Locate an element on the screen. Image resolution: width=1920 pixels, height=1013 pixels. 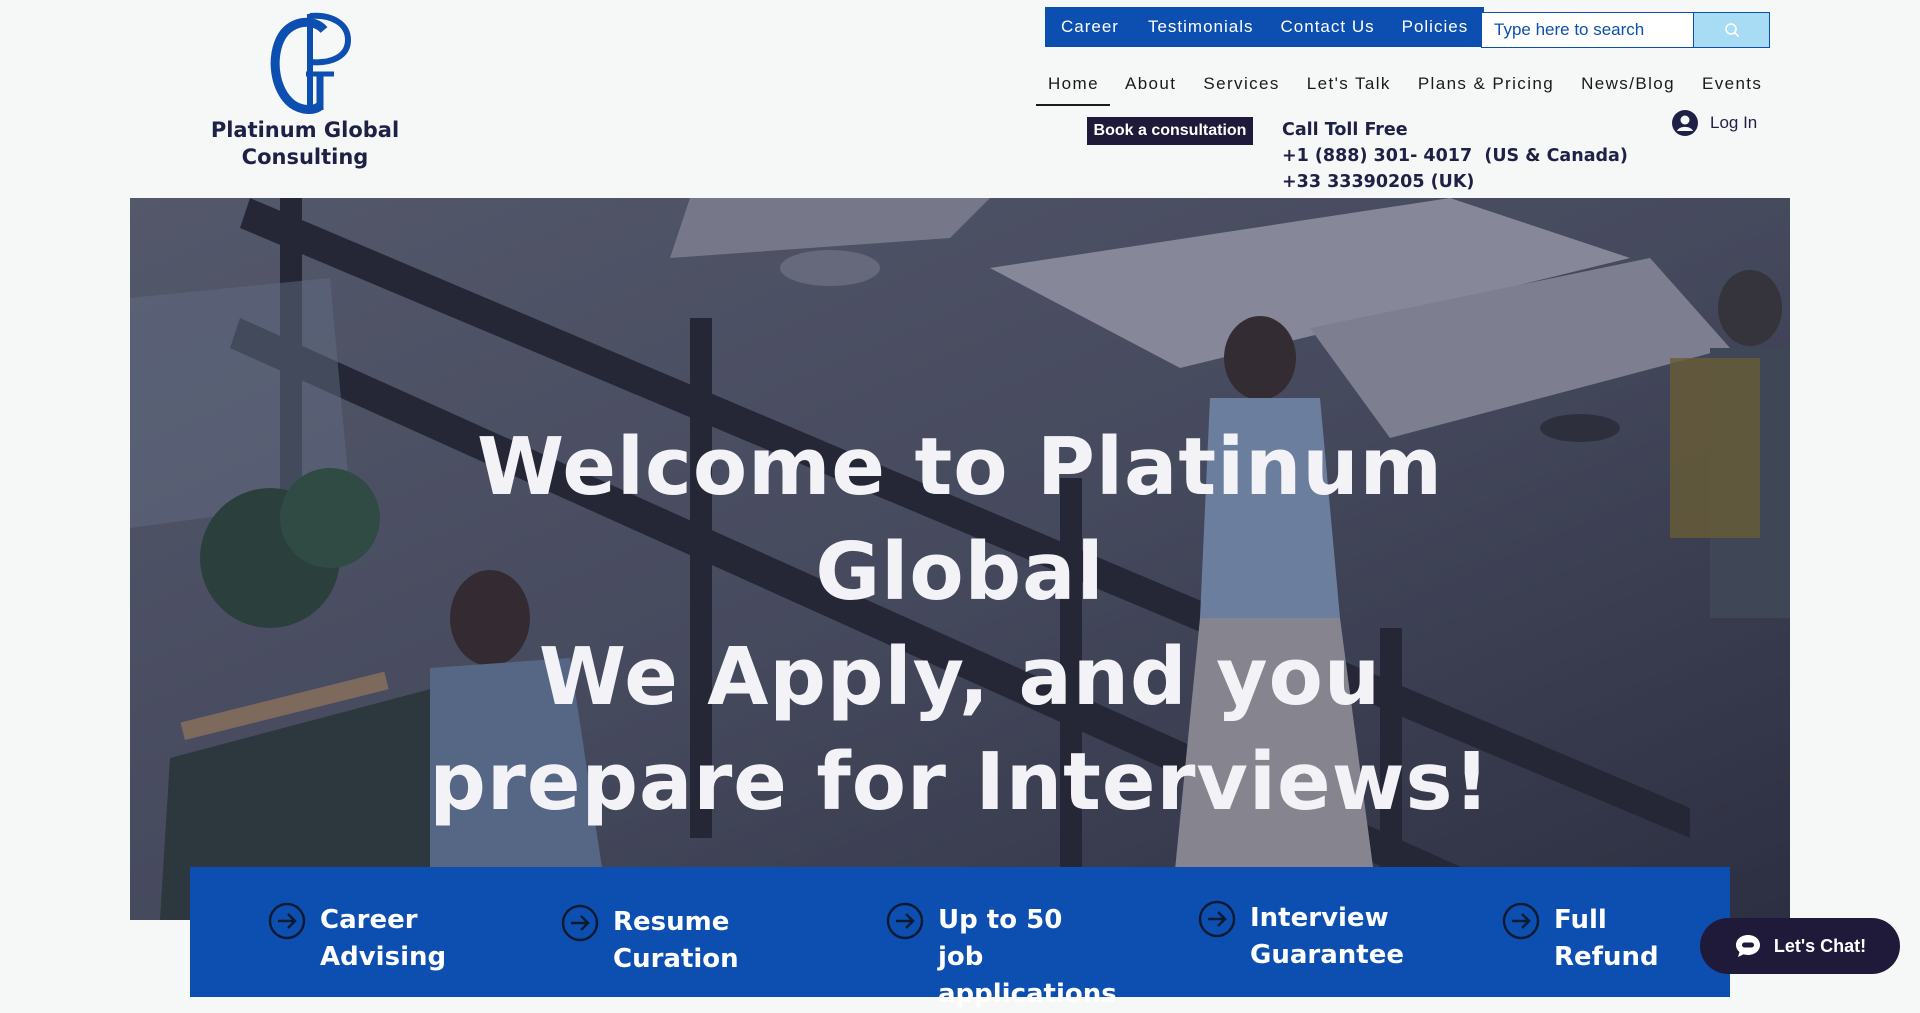
chat-label: Let's Chat! is located at coordinates (1820, 945).